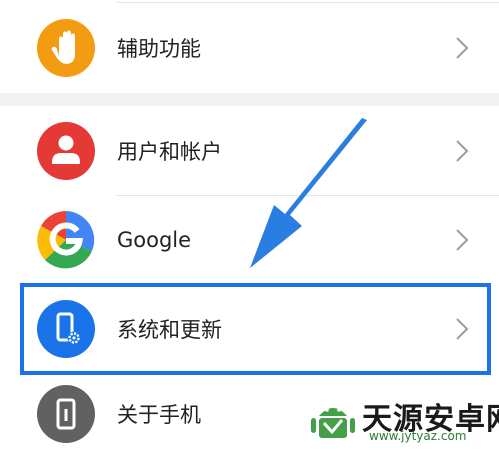 The height and width of the screenshot is (455, 499). I want to click on phone-settings-icon, so click(66, 329).